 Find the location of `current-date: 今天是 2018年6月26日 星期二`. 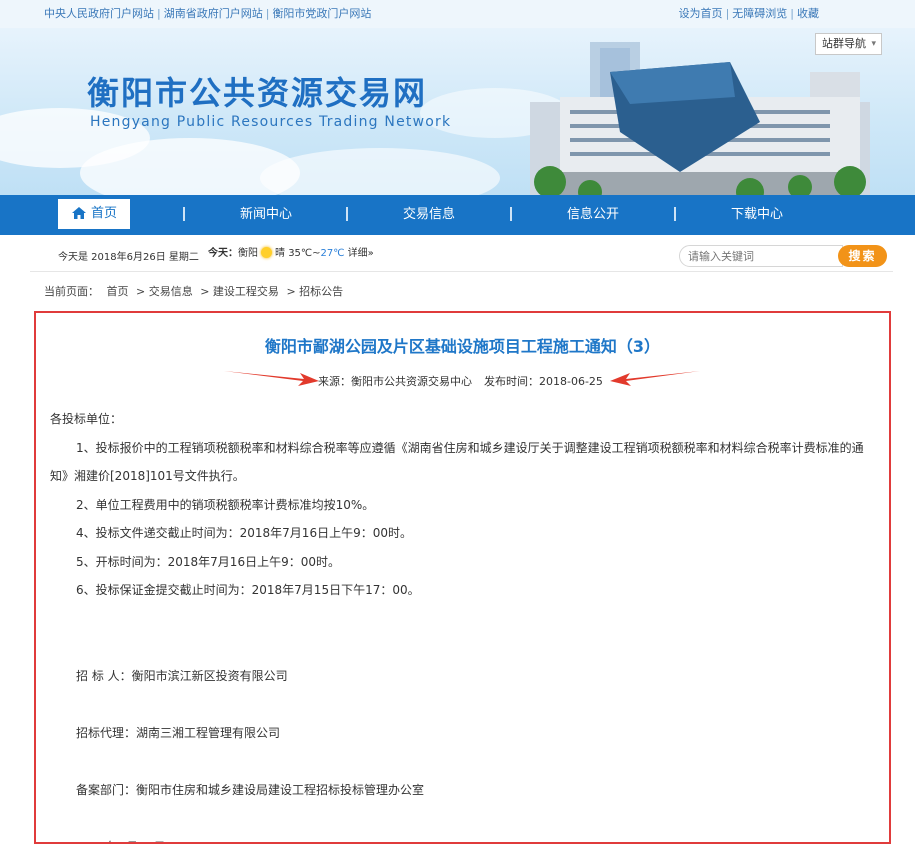

current-date: 今天是 2018年6月26日 星期二 is located at coordinates (128, 257).